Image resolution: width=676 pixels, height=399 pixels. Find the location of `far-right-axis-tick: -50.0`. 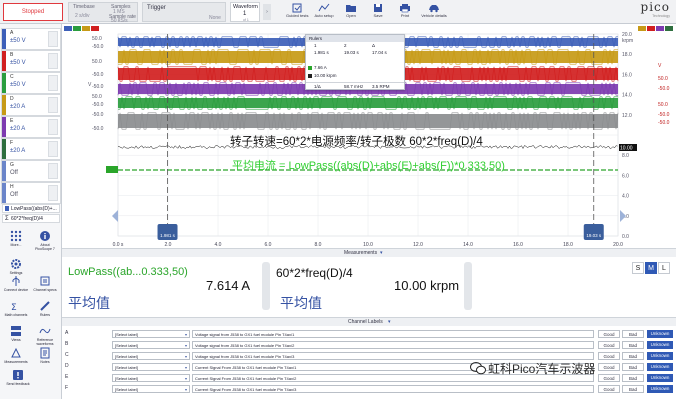

far-right-axis-tick: -50.0 is located at coordinates (664, 89).